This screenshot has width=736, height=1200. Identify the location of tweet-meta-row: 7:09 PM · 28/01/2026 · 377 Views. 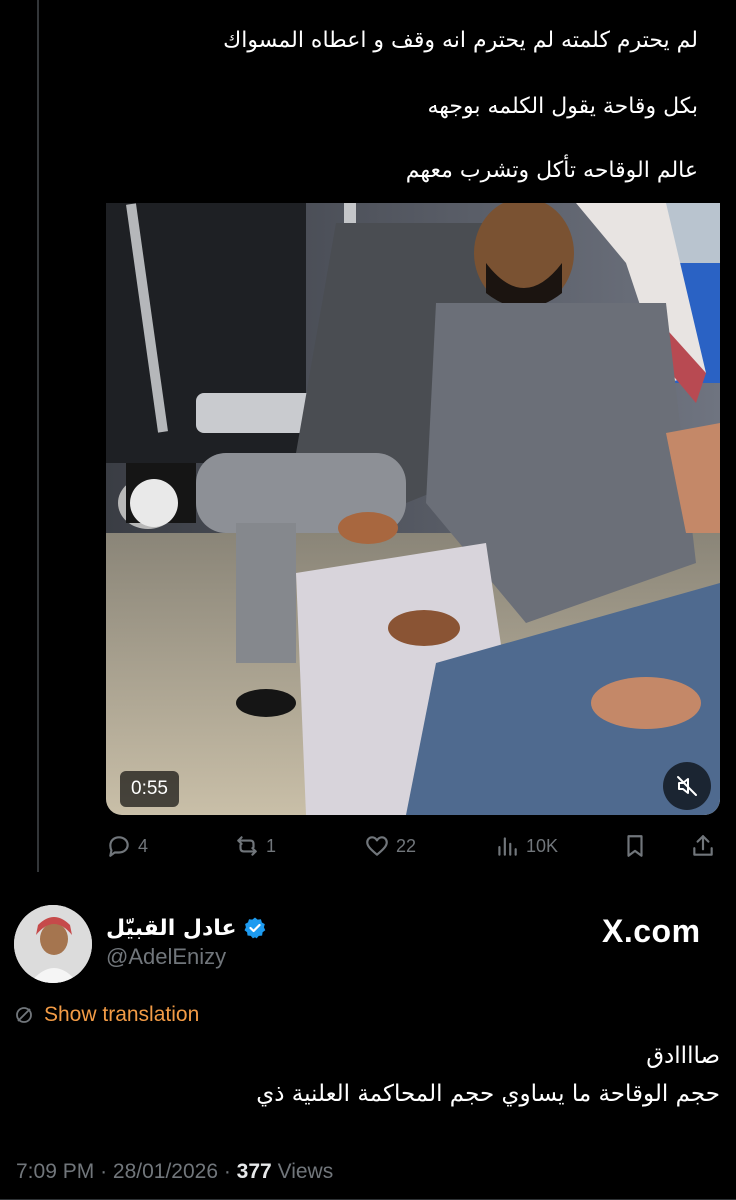
(174, 1172).